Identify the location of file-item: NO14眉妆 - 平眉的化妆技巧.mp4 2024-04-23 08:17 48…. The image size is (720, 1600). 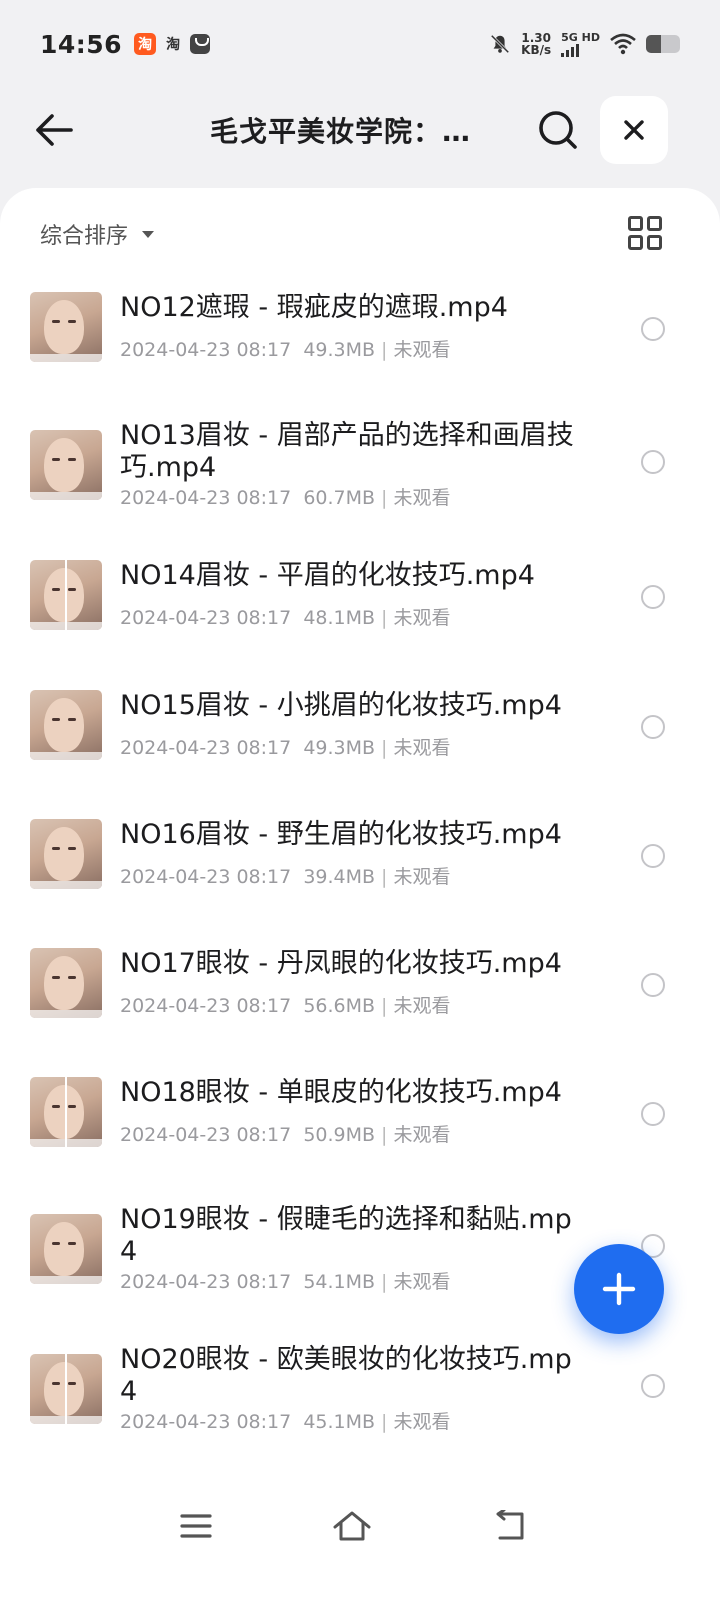
(360, 615).